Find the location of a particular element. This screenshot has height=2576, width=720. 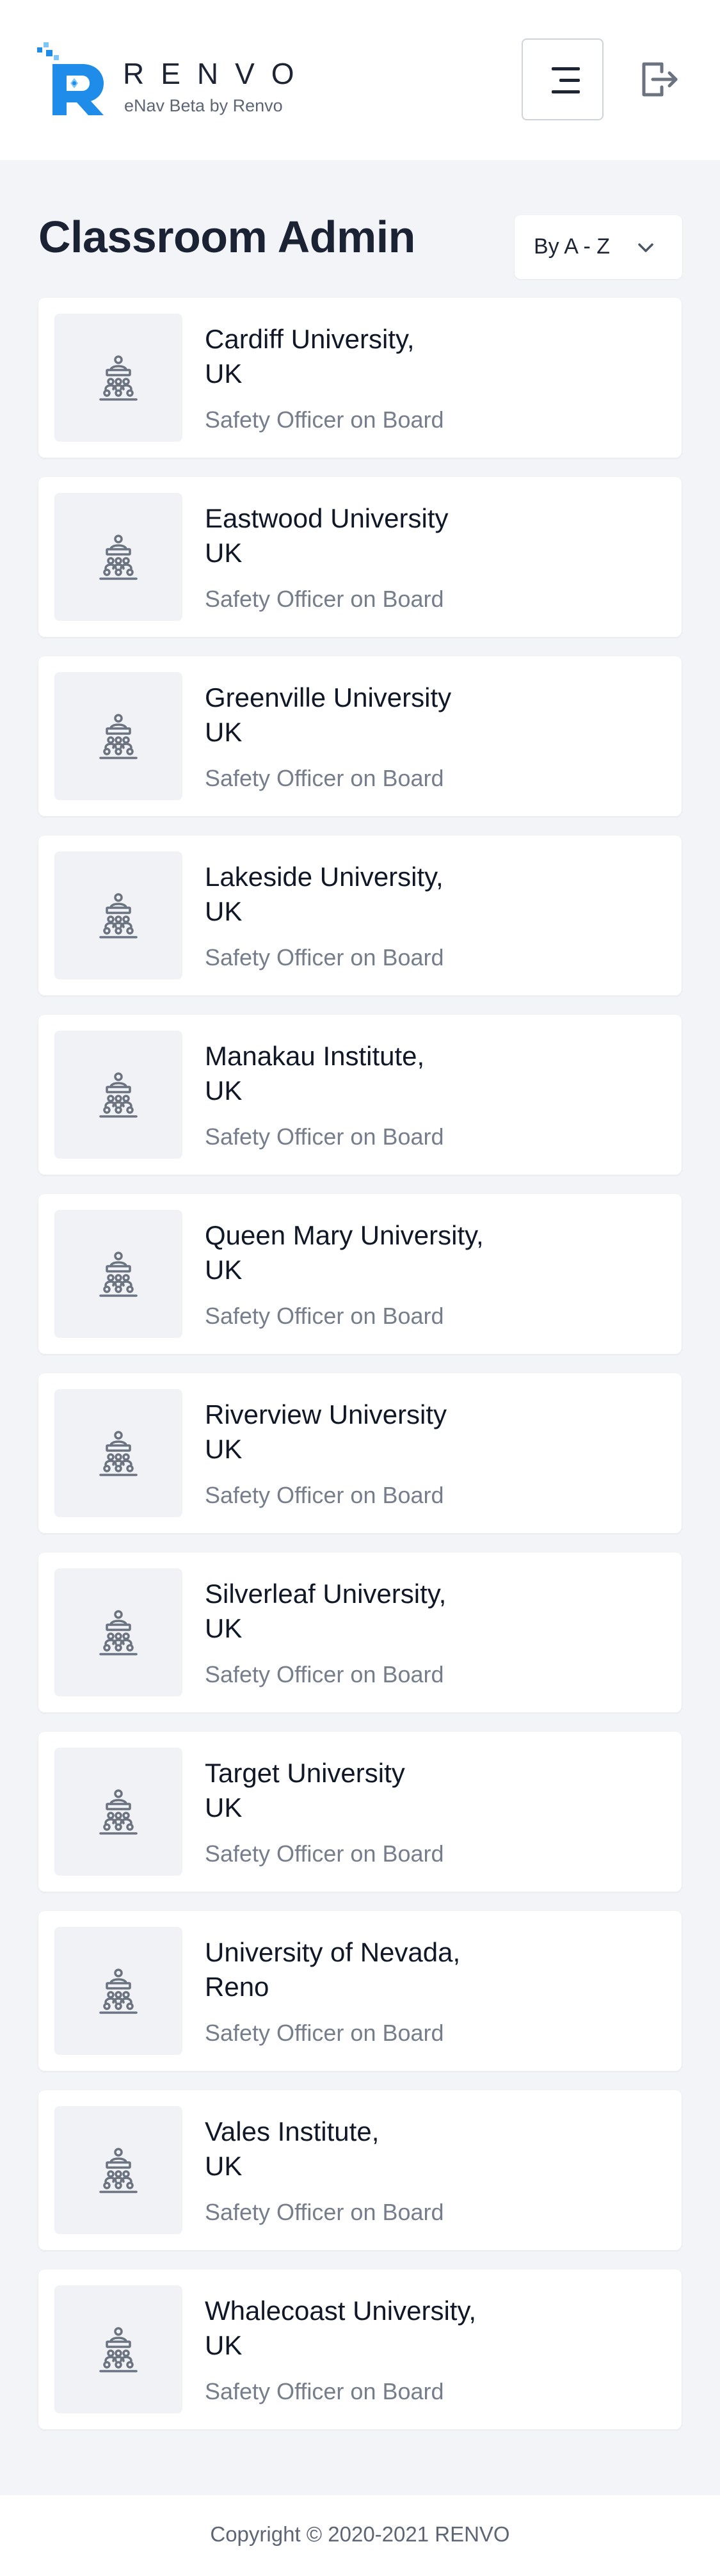

classroom-name: Cardiff University, UK is located at coordinates (310, 356).